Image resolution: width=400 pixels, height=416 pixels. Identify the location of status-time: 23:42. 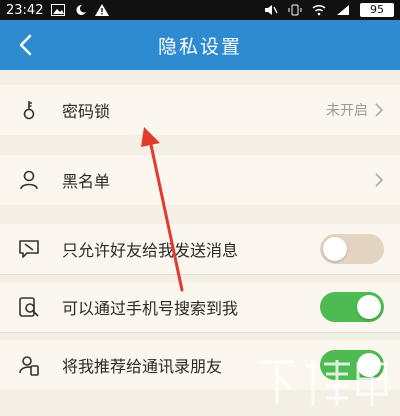
(25, 10).